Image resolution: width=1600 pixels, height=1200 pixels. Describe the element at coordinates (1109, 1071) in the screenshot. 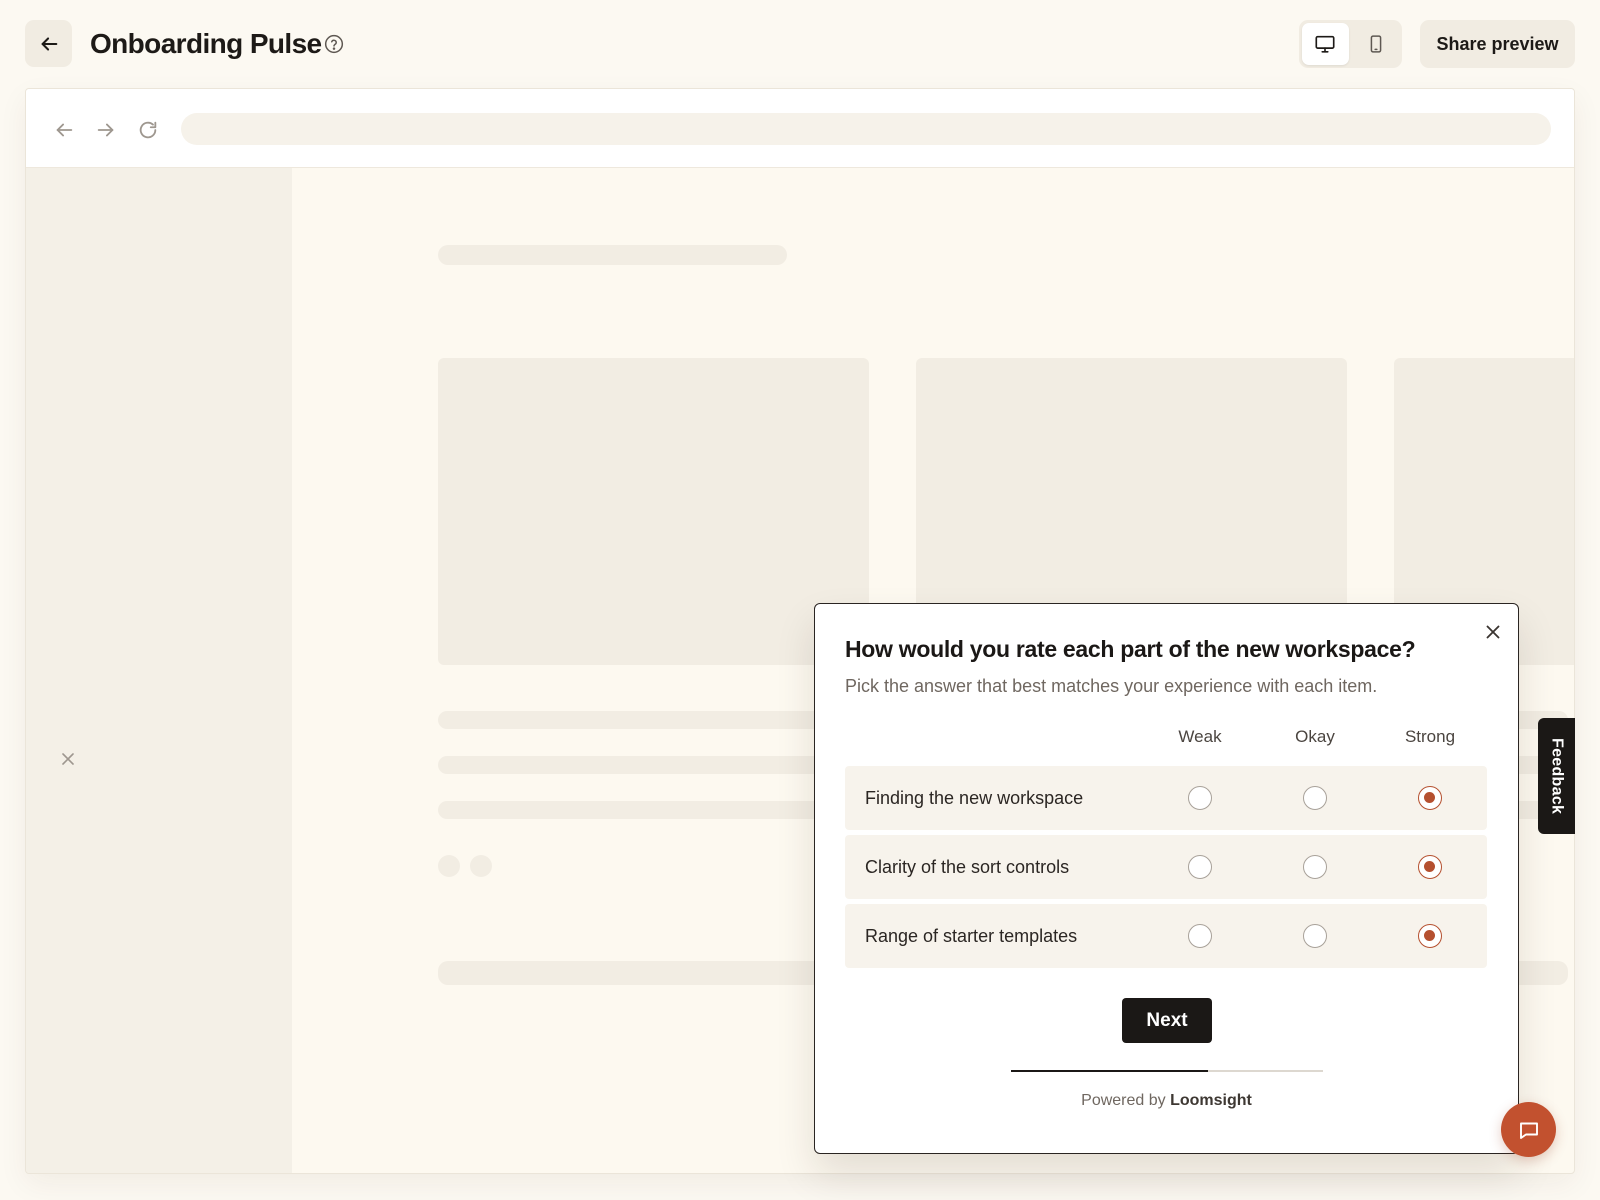

I see `survey-progress-fill` at that location.